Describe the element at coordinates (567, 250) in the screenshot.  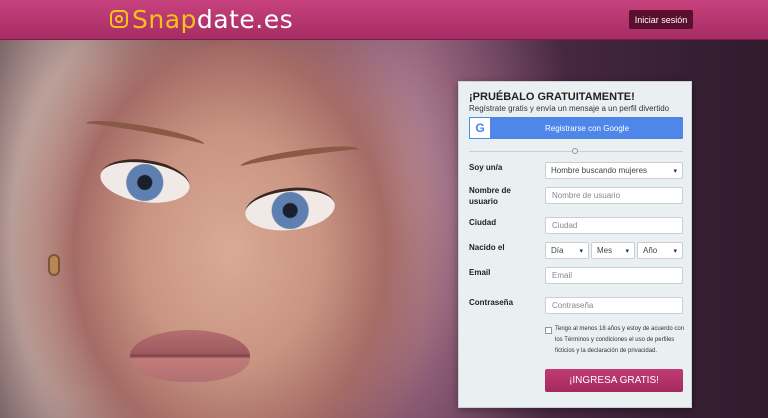
I see `birth-day-select: Día ▾` at that location.